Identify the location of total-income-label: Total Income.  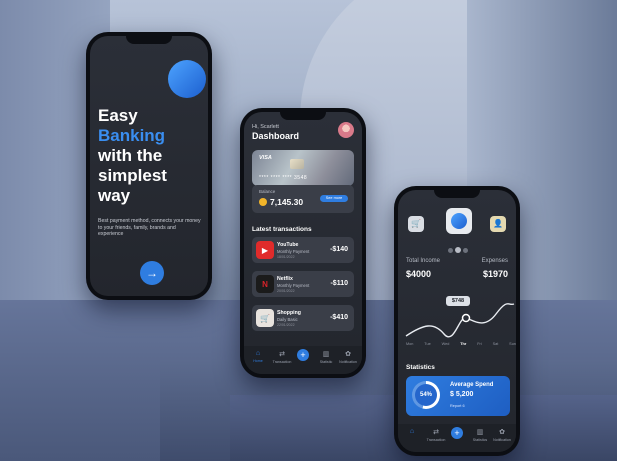
(423, 261).